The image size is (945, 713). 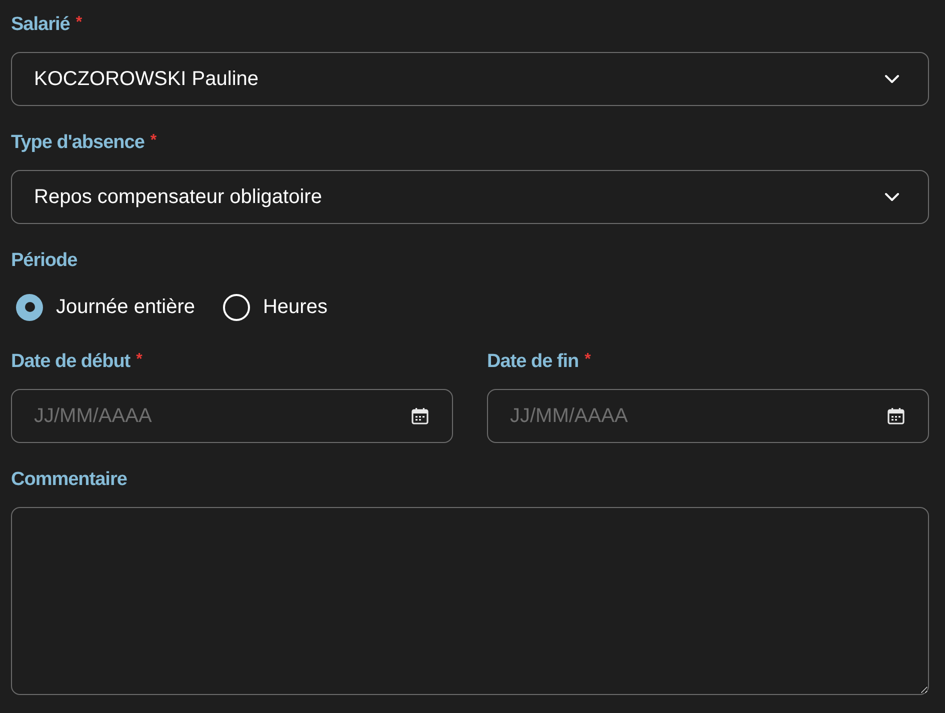 What do you see at coordinates (70, 362) in the screenshot?
I see `field-label: Date de début` at bounding box center [70, 362].